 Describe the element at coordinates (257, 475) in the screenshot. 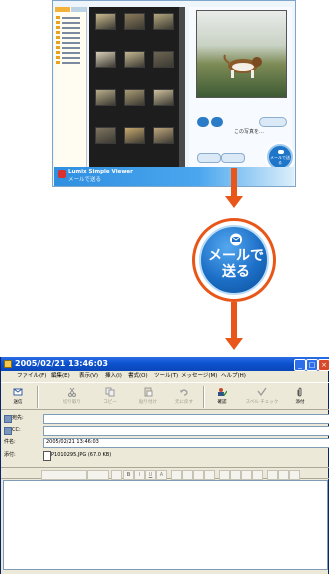

I see `justify-icon` at that location.